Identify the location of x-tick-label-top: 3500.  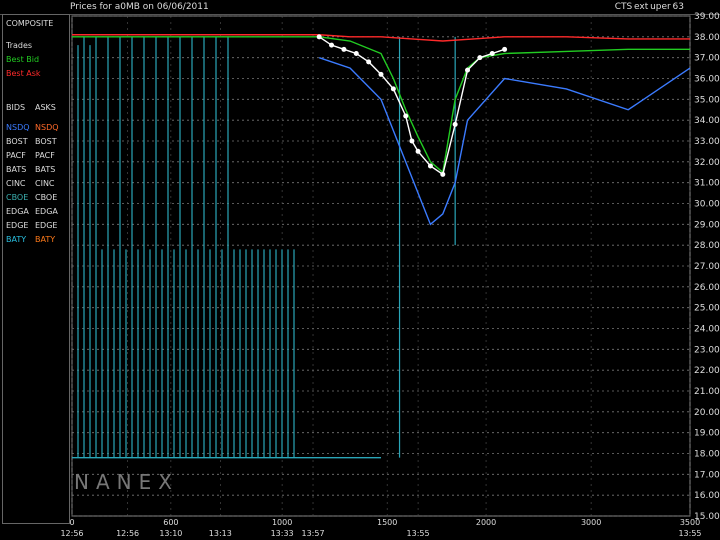
(690, 522).